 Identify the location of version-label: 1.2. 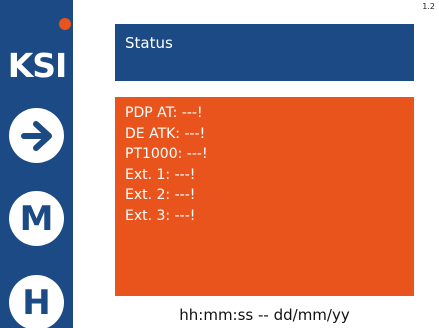
(428, 6).